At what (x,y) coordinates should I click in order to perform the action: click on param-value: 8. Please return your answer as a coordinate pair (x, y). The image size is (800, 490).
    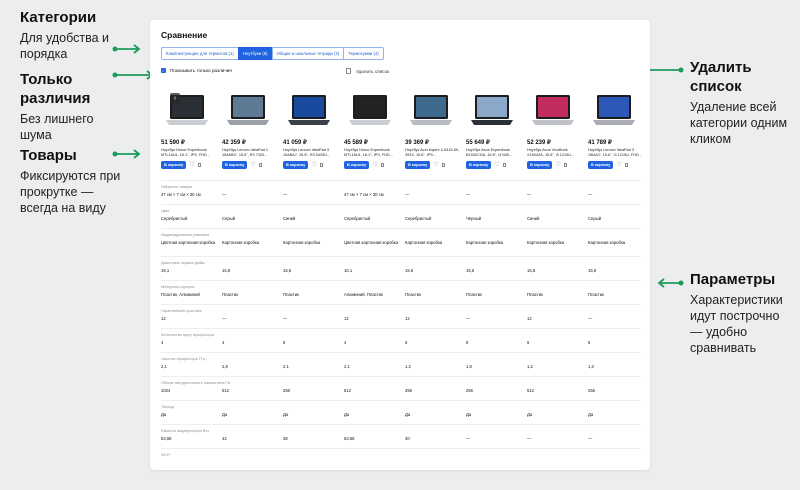
    Looking at the image, I should click on (467, 342).